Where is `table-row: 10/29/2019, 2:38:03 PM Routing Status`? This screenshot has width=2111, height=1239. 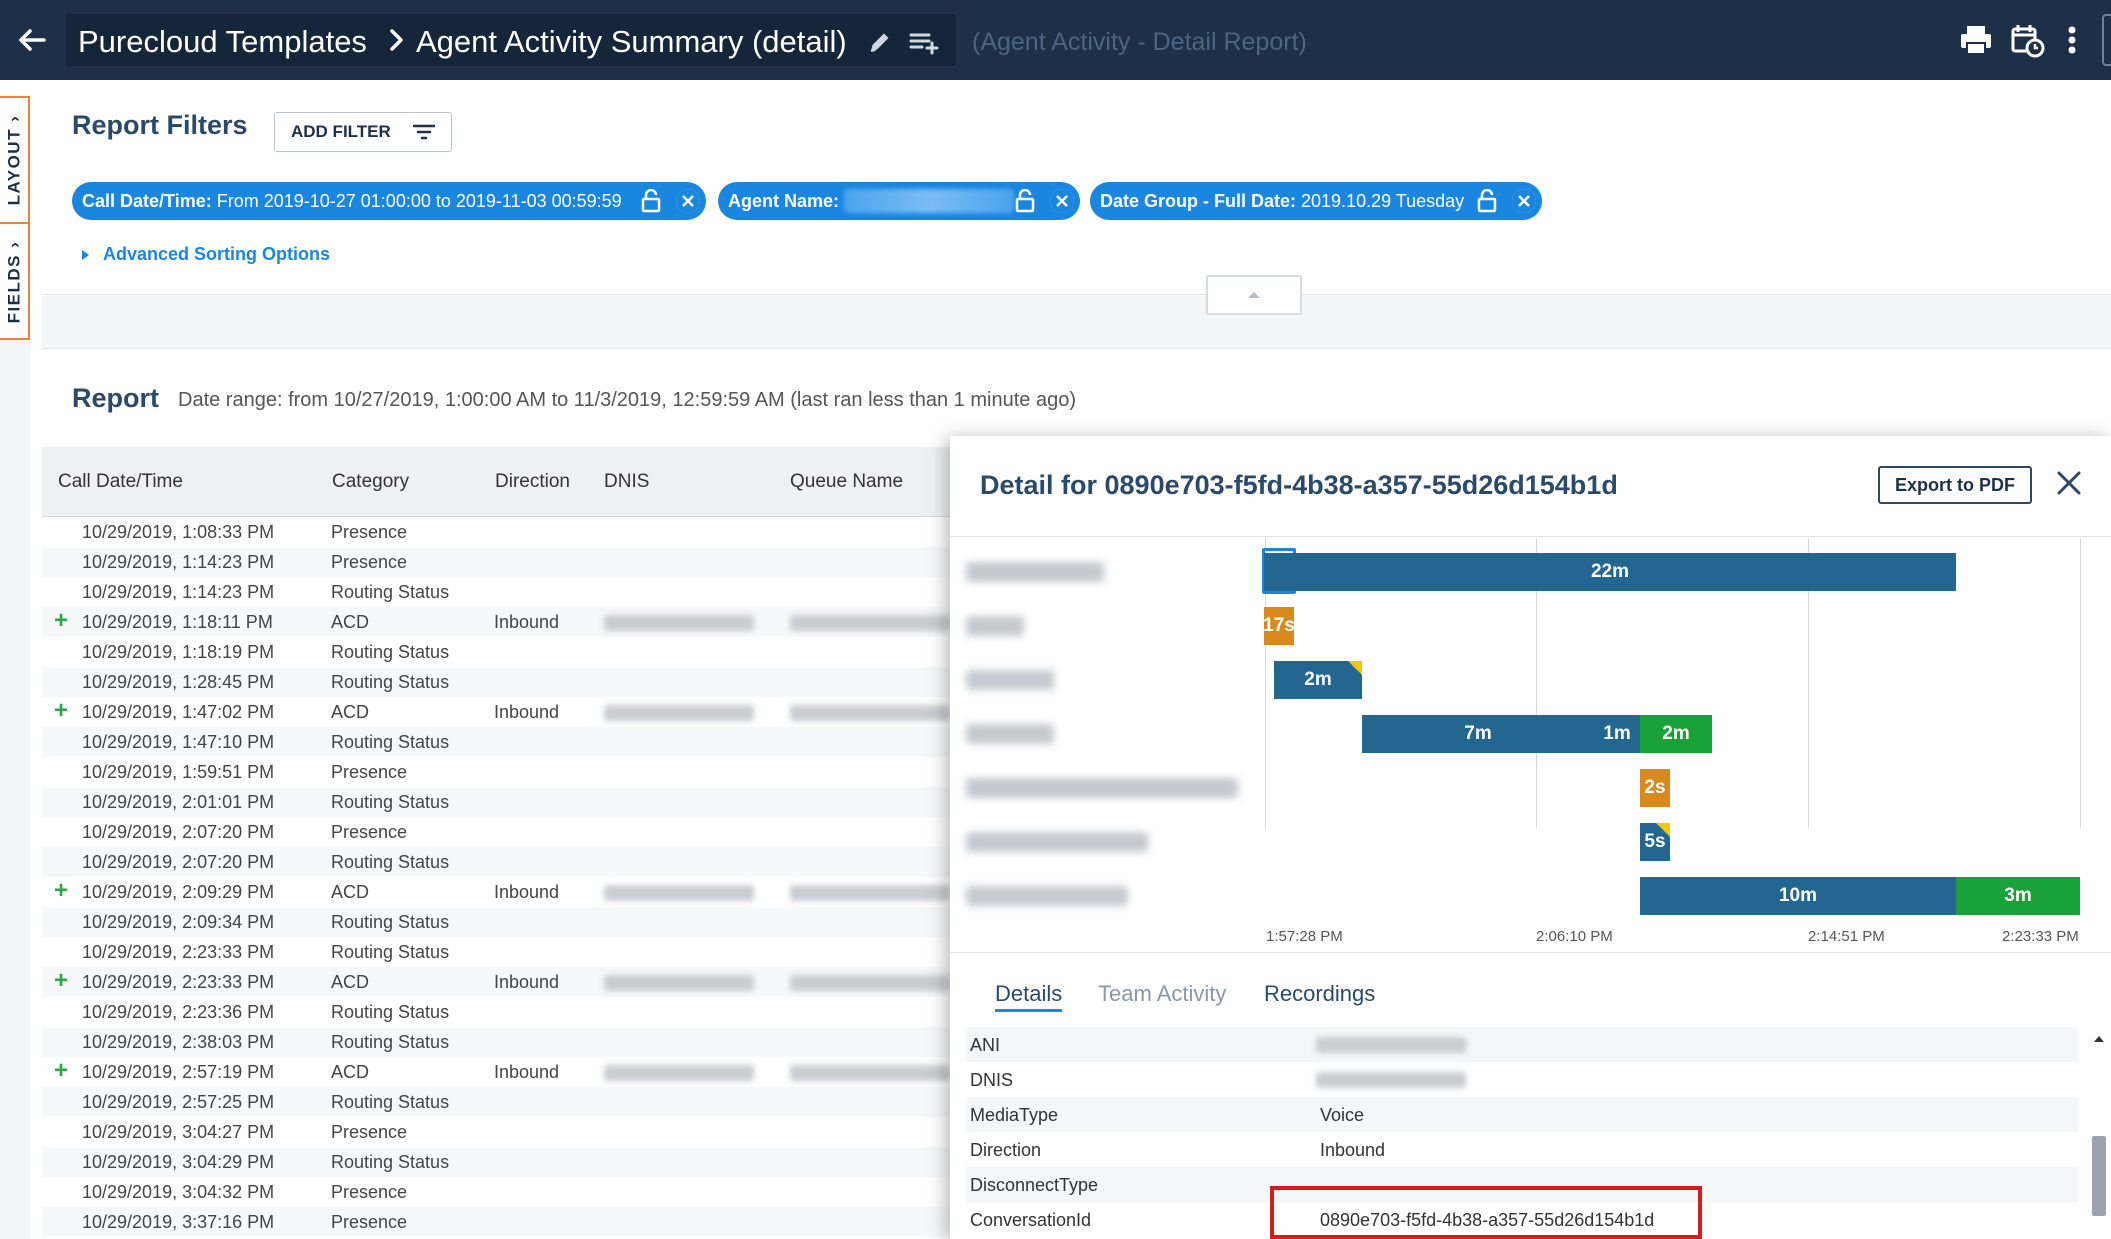 table-row: 10/29/2019, 2:38:03 PM Routing Status is located at coordinates (522, 1042).